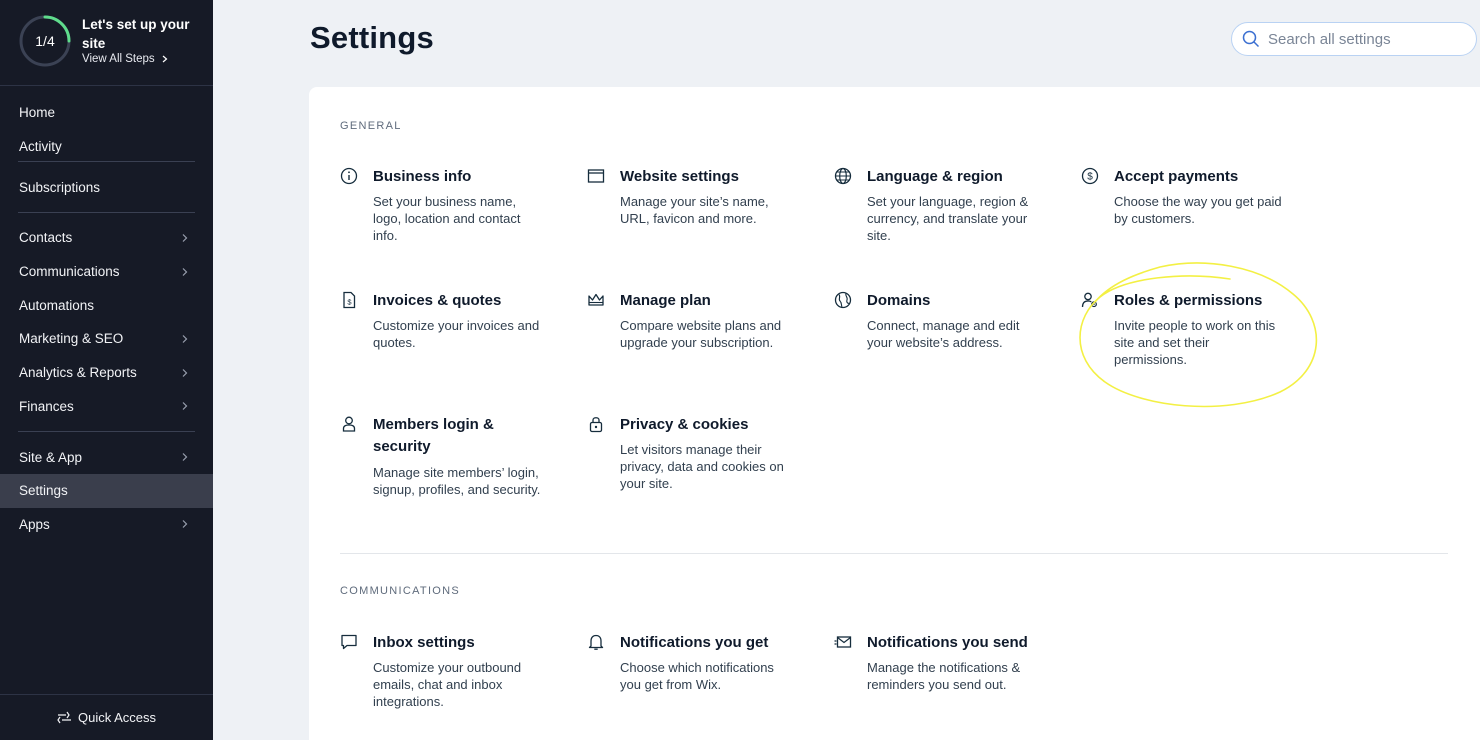 The height and width of the screenshot is (740, 1480). Describe the element at coordinates (106, 490) in the screenshot. I see `nav-item-settings: Settings` at that location.